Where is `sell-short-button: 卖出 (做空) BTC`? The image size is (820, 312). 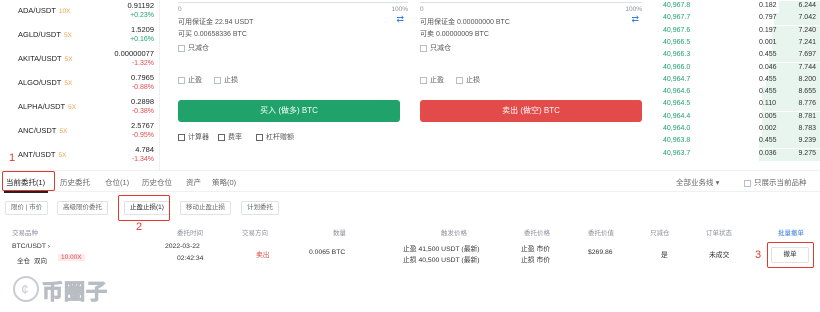 sell-short-button: 卖出 (做空) BTC is located at coordinates (531, 111).